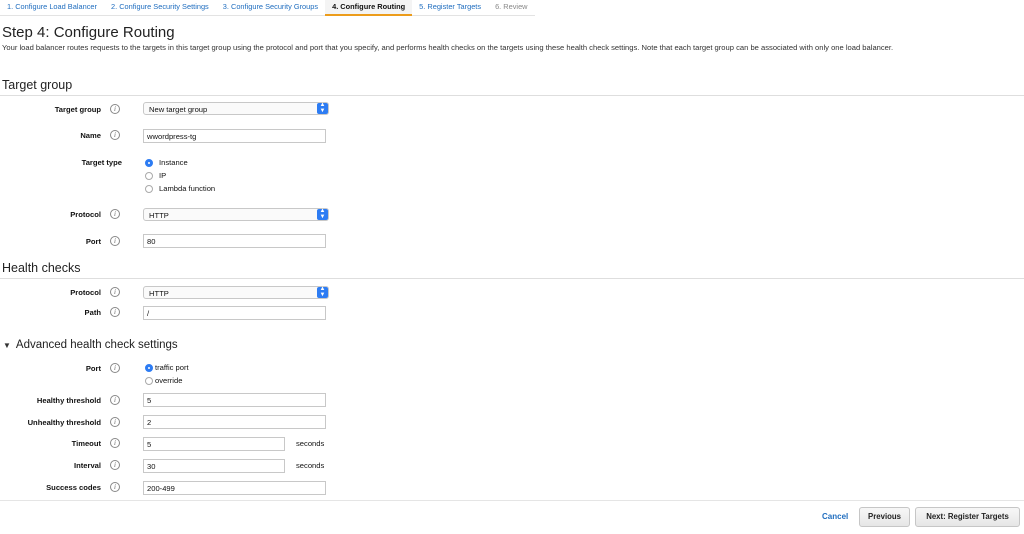 This screenshot has height=534, width=1024. Describe the element at coordinates (86, 443) in the screenshot. I see `timeout-label: Timeout` at that location.